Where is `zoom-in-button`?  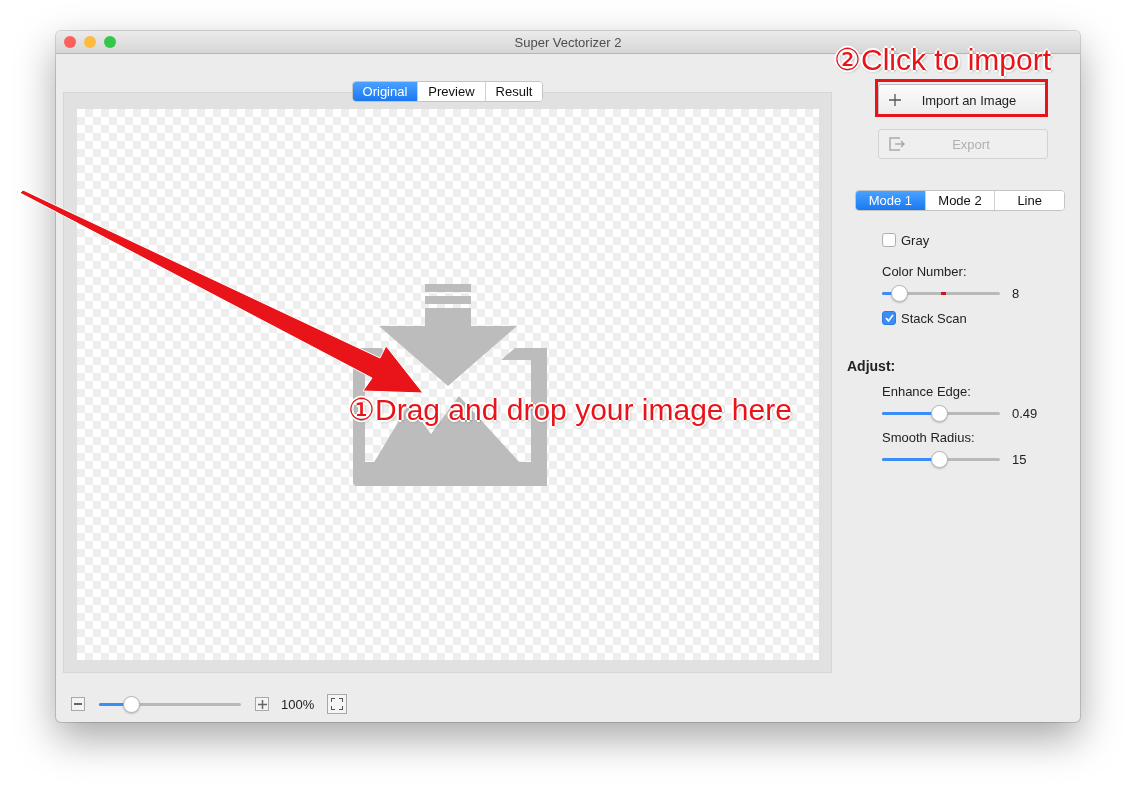 zoom-in-button is located at coordinates (262, 704).